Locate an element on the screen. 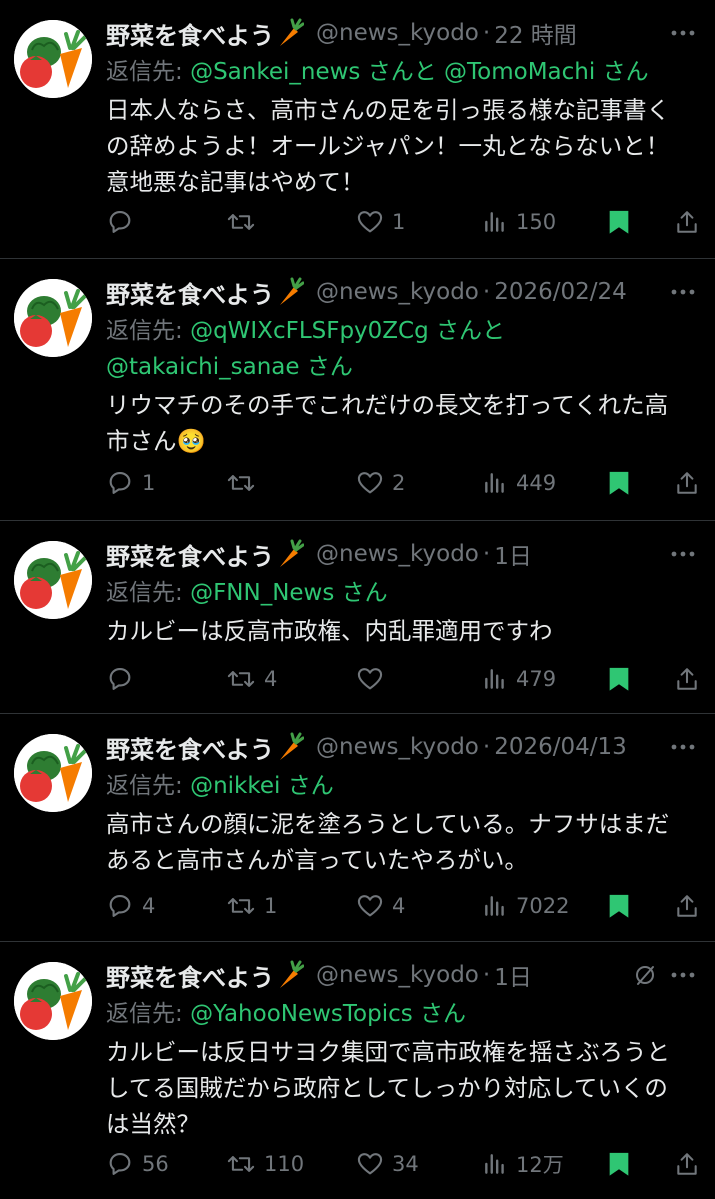 The image size is (715, 1199). like-count: 4 is located at coordinates (399, 906).